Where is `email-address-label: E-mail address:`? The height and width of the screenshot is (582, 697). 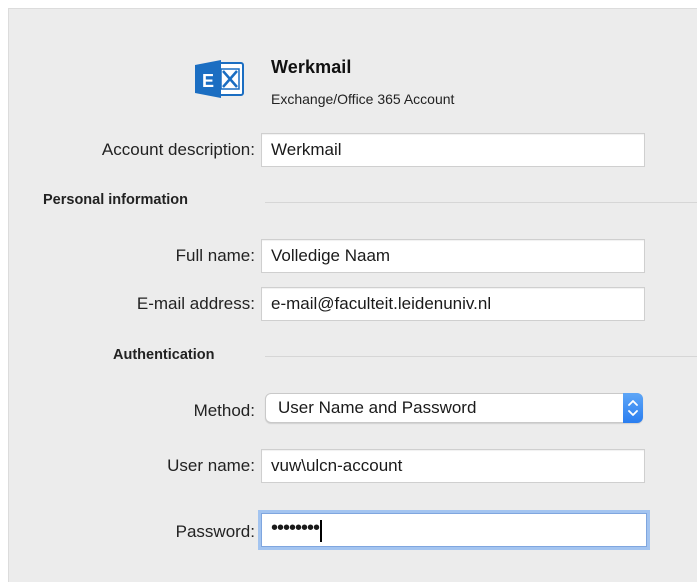 email-address-label: E-mail address: is located at coordinates (195, 303).